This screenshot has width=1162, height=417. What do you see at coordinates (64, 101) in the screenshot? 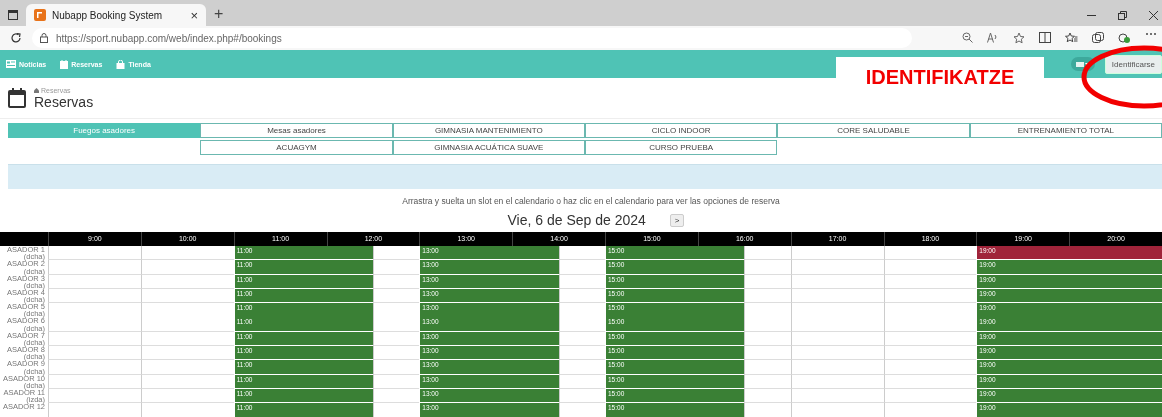
I see `page-title: Reservas` at bounding box center [64, 101].